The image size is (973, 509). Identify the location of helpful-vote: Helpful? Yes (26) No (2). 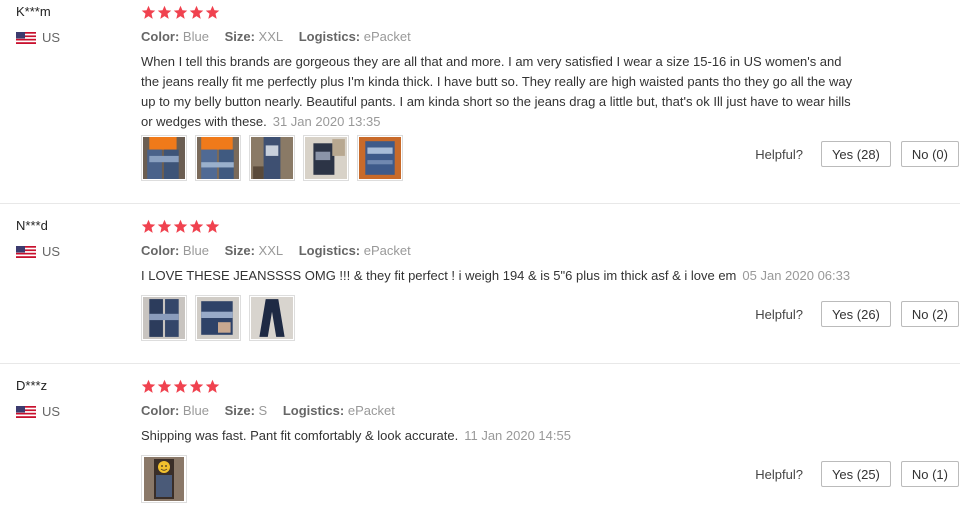
(857, 314).